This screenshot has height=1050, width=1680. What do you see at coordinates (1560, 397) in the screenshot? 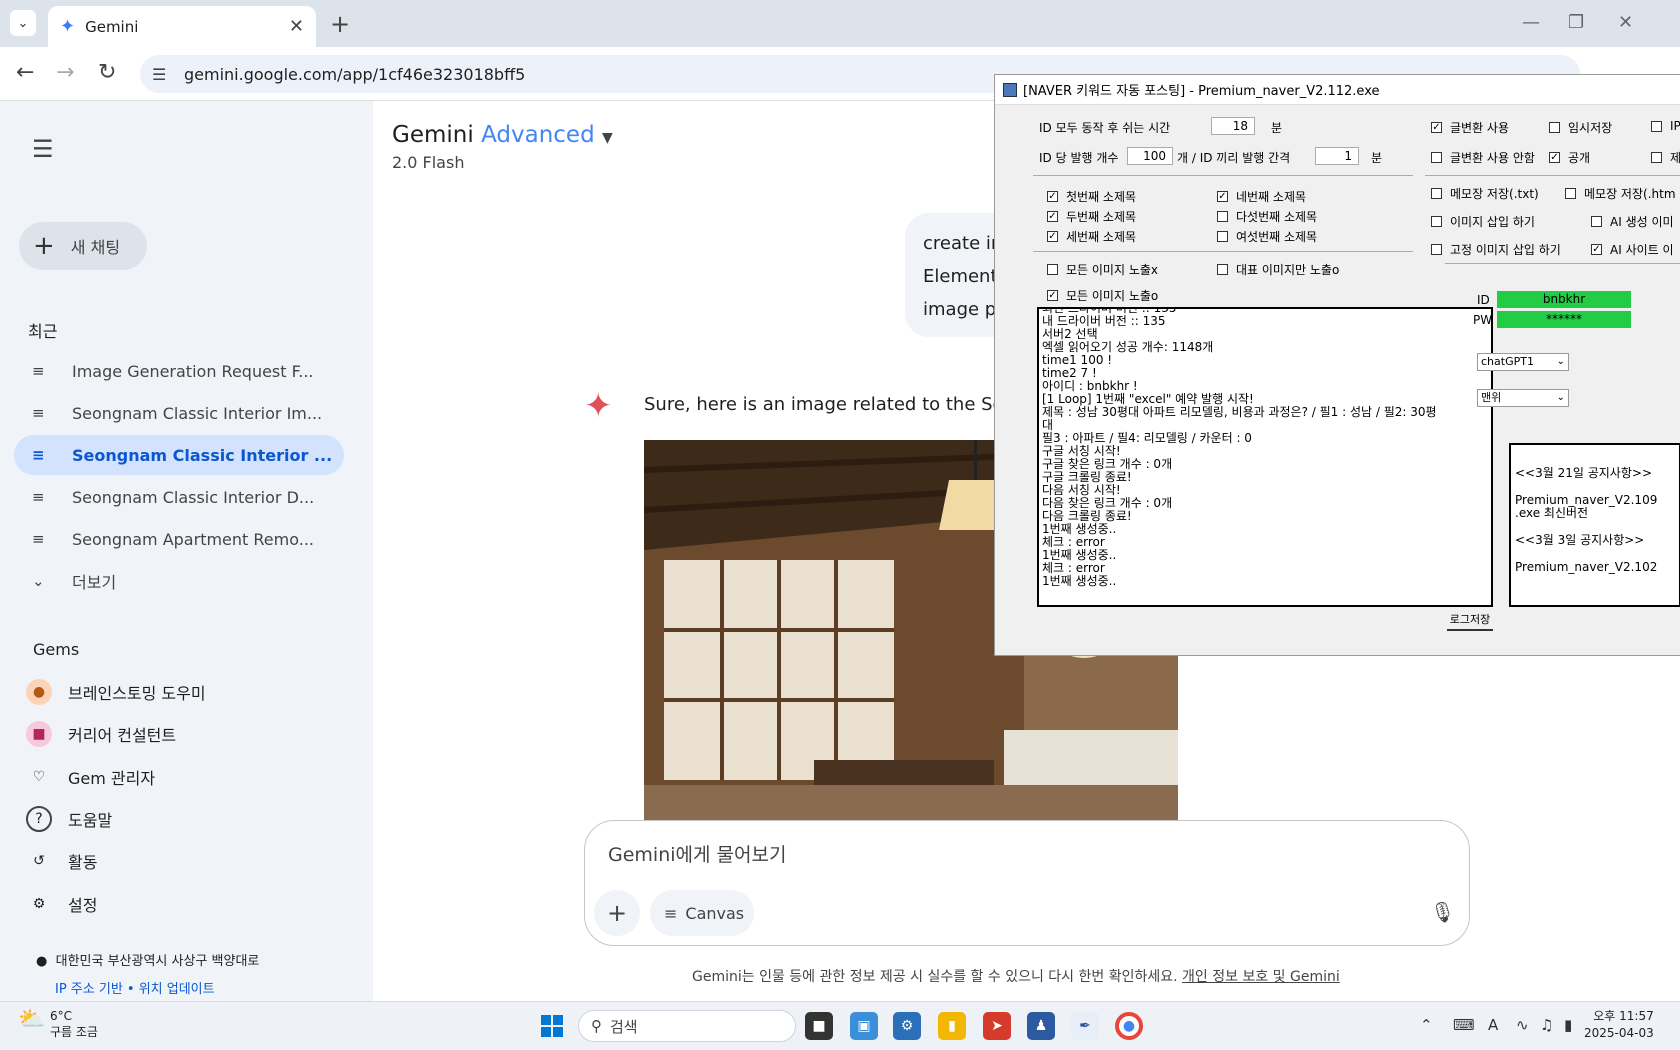
I see `chevron-down-icon: ⌄` at bounding box center [1560, 397].